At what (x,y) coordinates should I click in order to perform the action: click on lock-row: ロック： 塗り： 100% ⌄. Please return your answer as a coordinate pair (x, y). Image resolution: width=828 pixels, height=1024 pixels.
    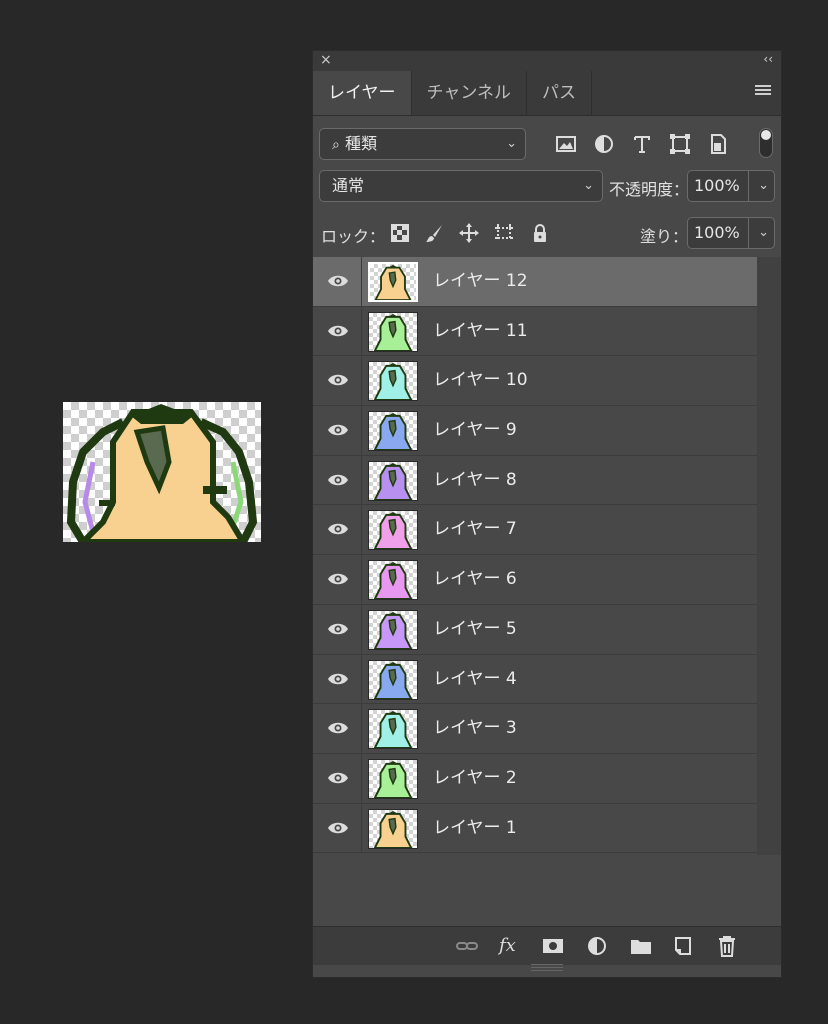
    Looking at the image, I should click on (547, 234).